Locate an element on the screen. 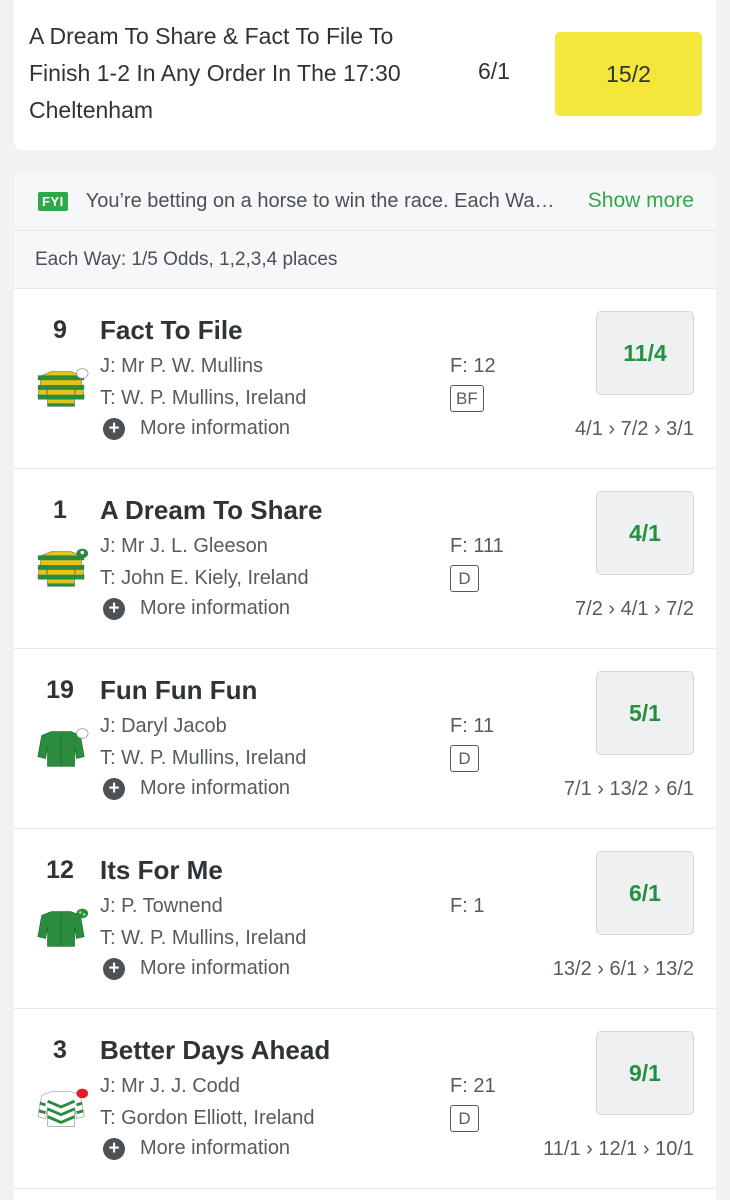  runner-number: 1 is located at coordinates (60, 510).